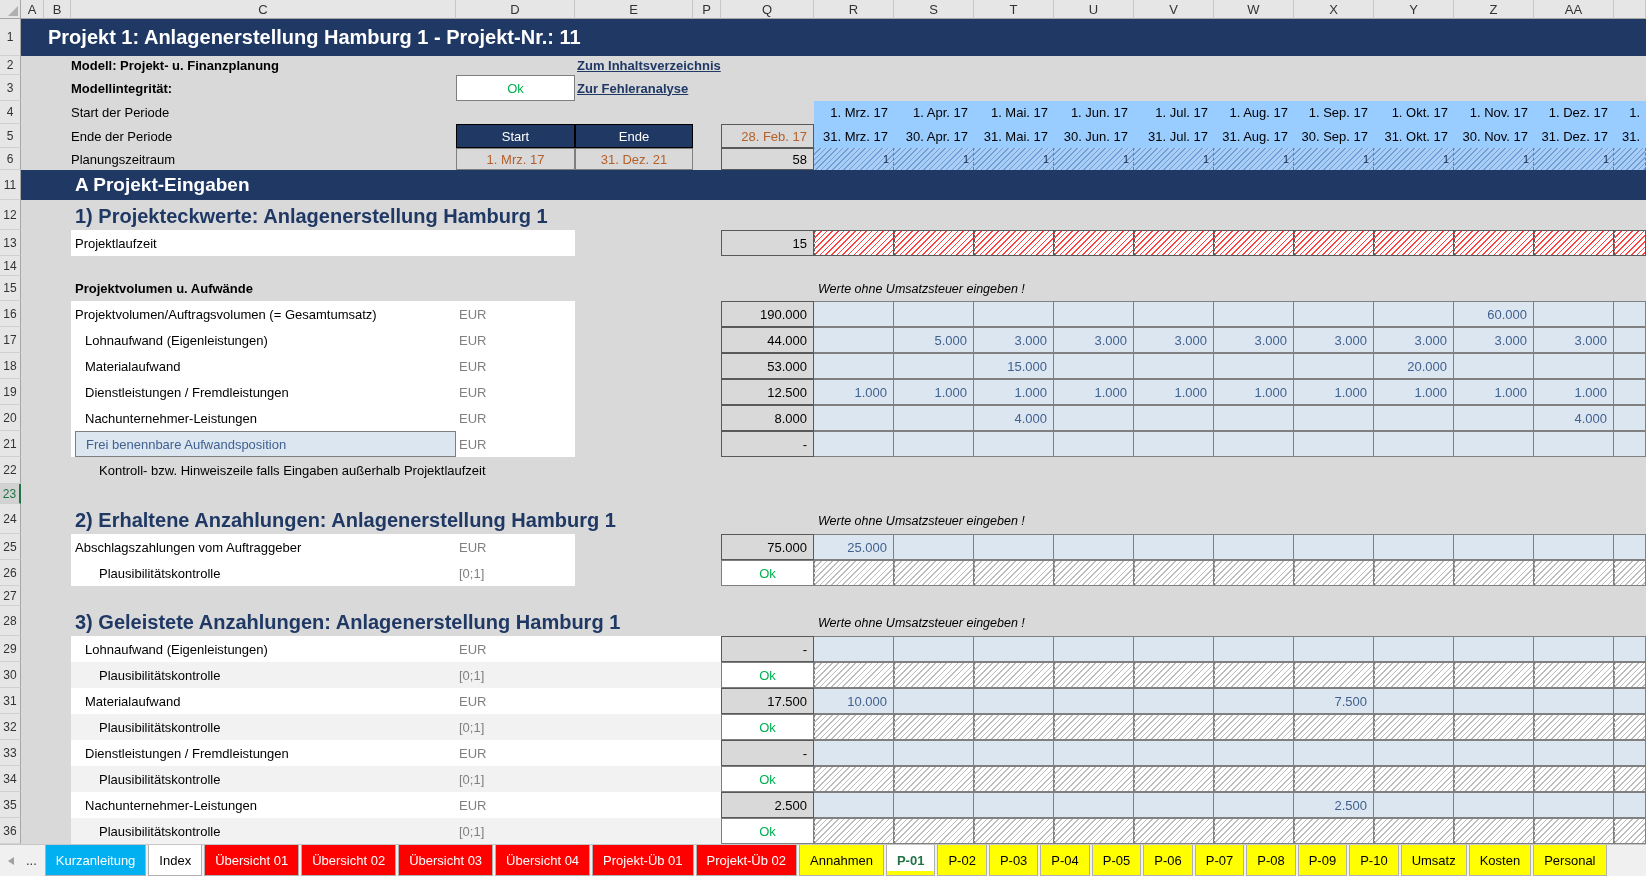 Image resolution: width=1646 pixels, height=876 pixels. Describe the element at coordinates (57, 9) in the screenshot. I see `column-header: B` at that location.